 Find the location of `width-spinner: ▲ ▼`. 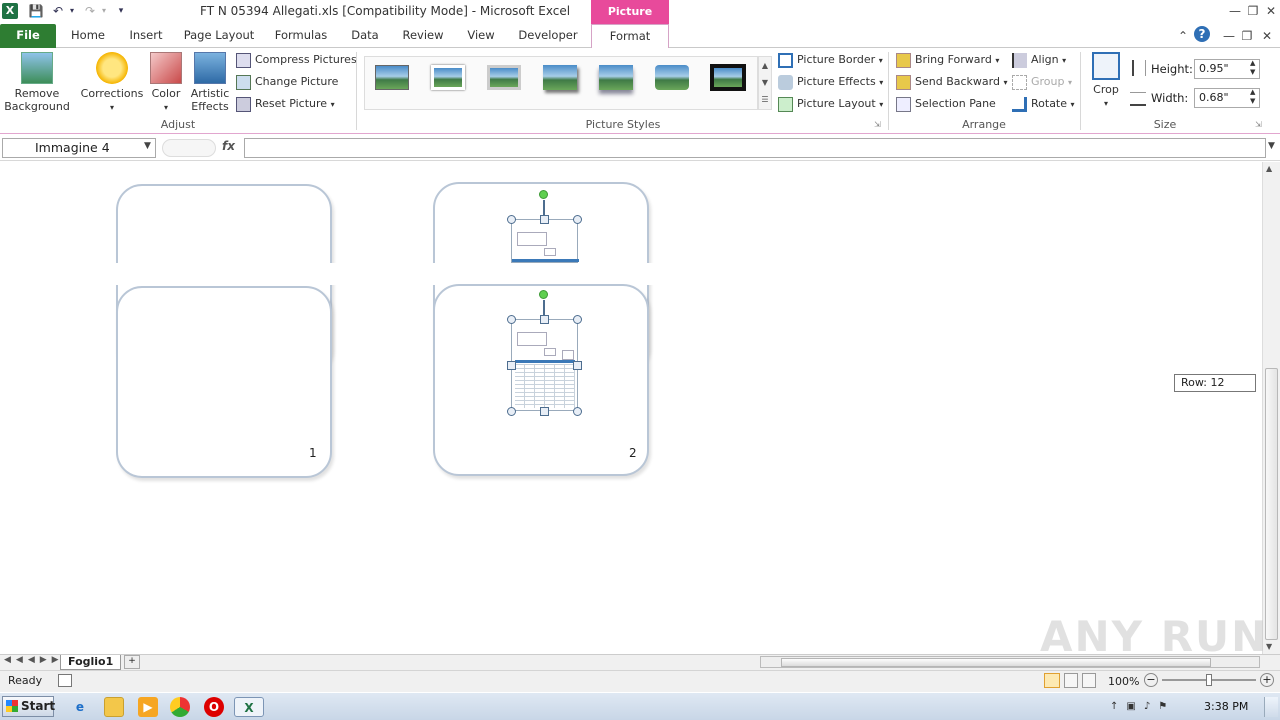

width-spinner: ▲ ▼ is located at coordinates (1252, 97).